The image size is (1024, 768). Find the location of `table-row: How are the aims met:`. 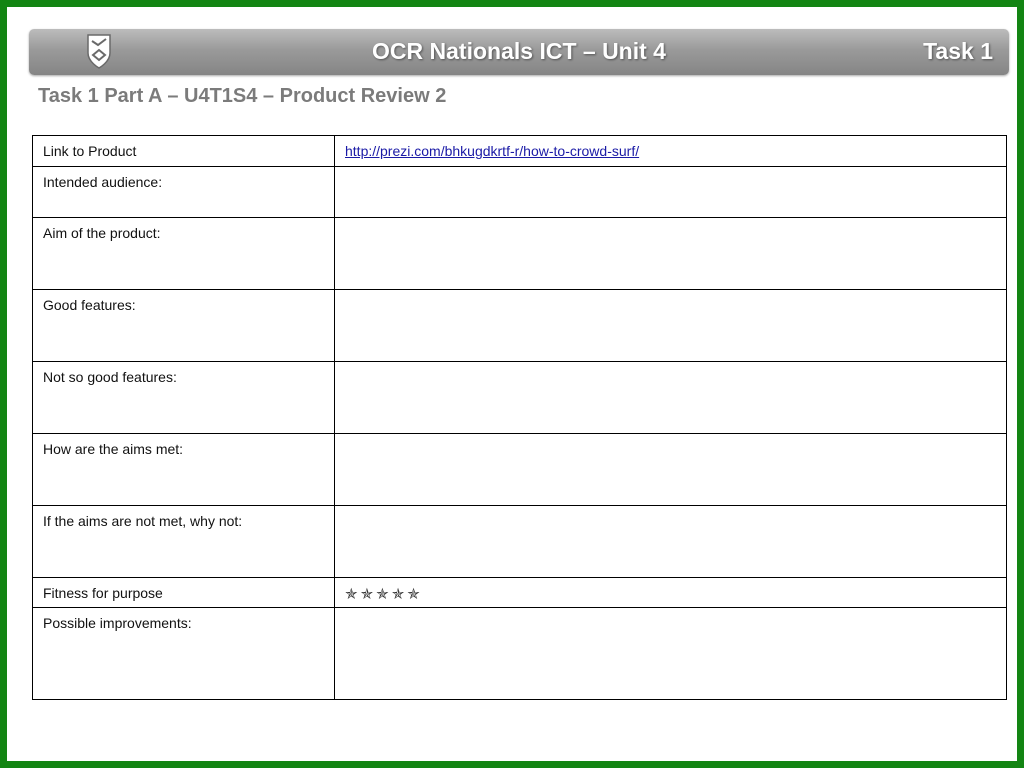

table-row: How are the aims met: is located at coordinates (519, 469).